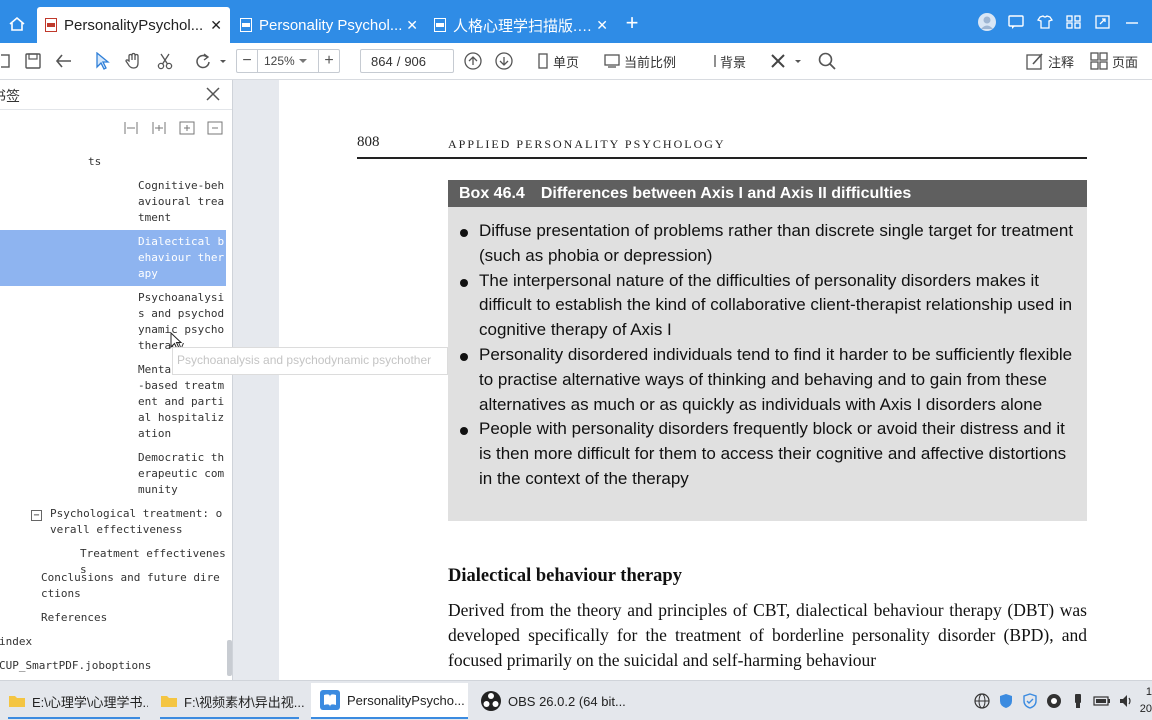  What do you see at coordinates (133, 618) in the screenshot?
I see `outline-item-references: References` at bounding box center [133, 618].